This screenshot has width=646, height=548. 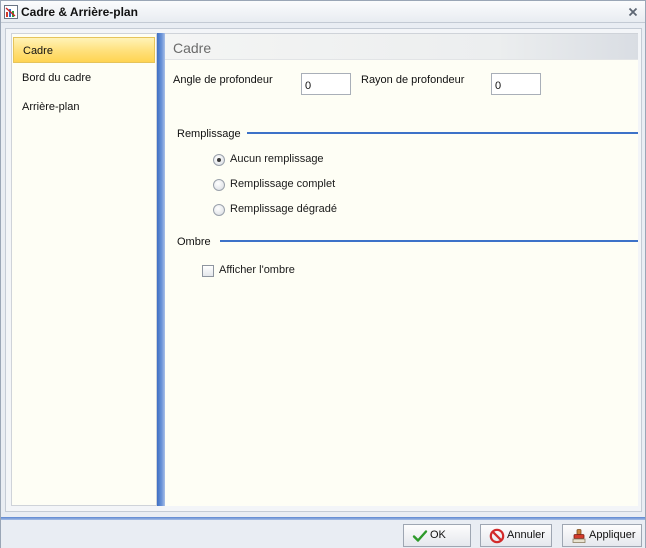 What do you see at coordinates (497, 536) in the screenshot?
I see `no-entry-icon` at bounding box center [497, 536].